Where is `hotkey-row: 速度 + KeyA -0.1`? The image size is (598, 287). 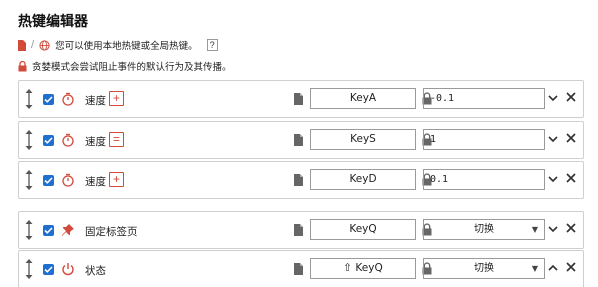 hotkey-row: 速度 + KeyA -0.1 is located at coordinates (301, 99).